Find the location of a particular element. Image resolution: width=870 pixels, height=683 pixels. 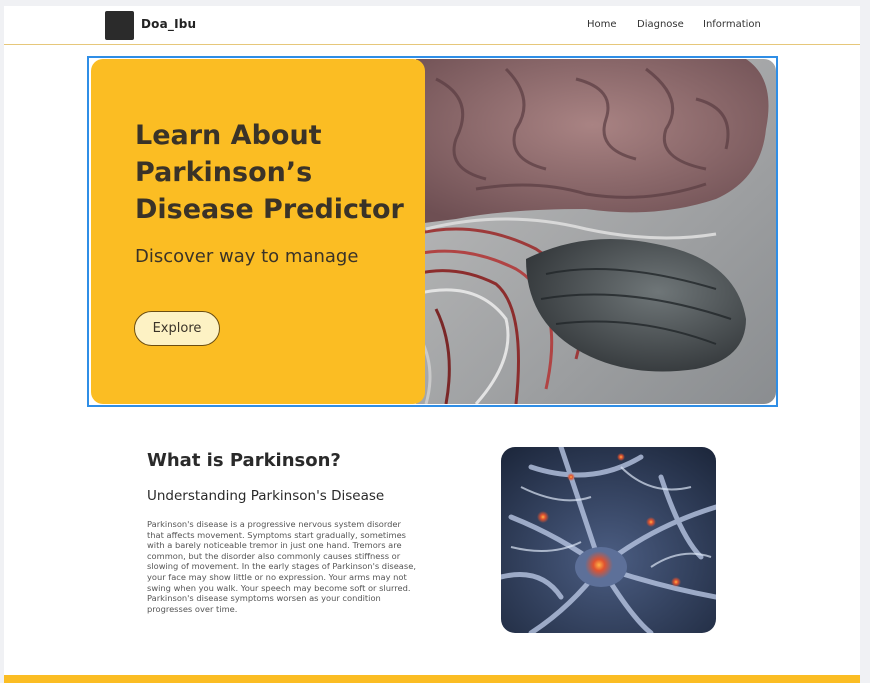

nav-link-diagnose: Diagnose is located at coordinates (660, 24).